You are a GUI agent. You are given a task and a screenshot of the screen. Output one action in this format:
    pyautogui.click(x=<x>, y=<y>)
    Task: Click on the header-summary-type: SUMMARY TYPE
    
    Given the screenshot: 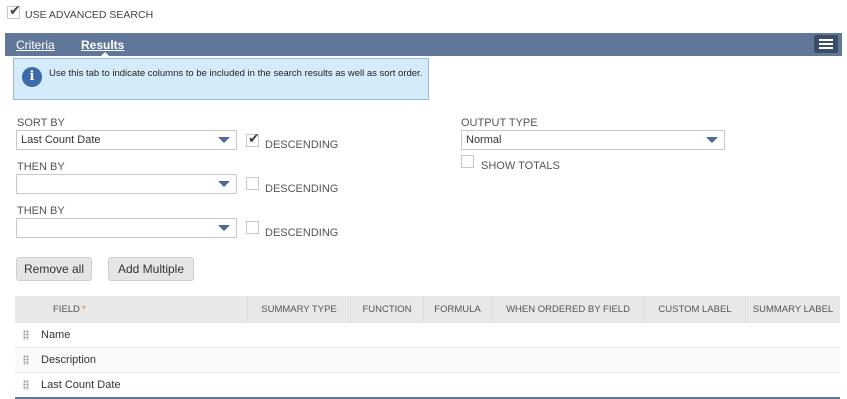 What is the action you would take?
    pyautogui.click(x=299, y=309)
    